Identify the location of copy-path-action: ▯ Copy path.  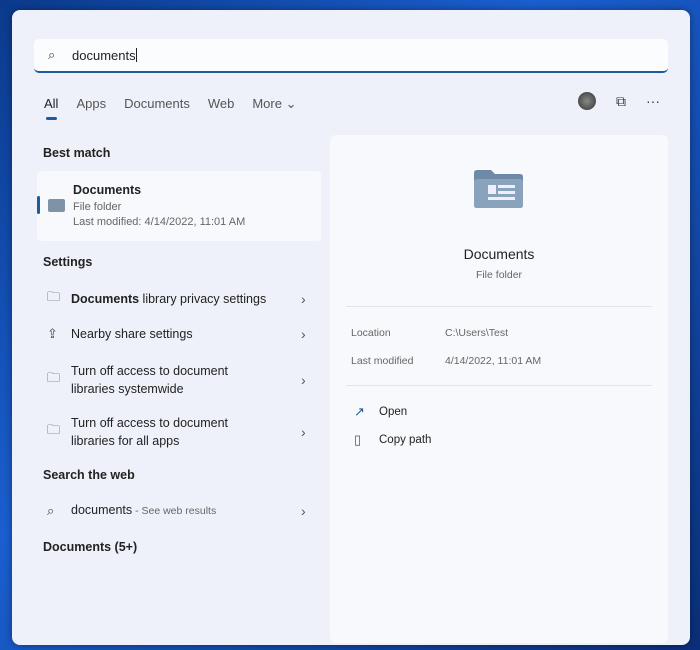
(392, 440).